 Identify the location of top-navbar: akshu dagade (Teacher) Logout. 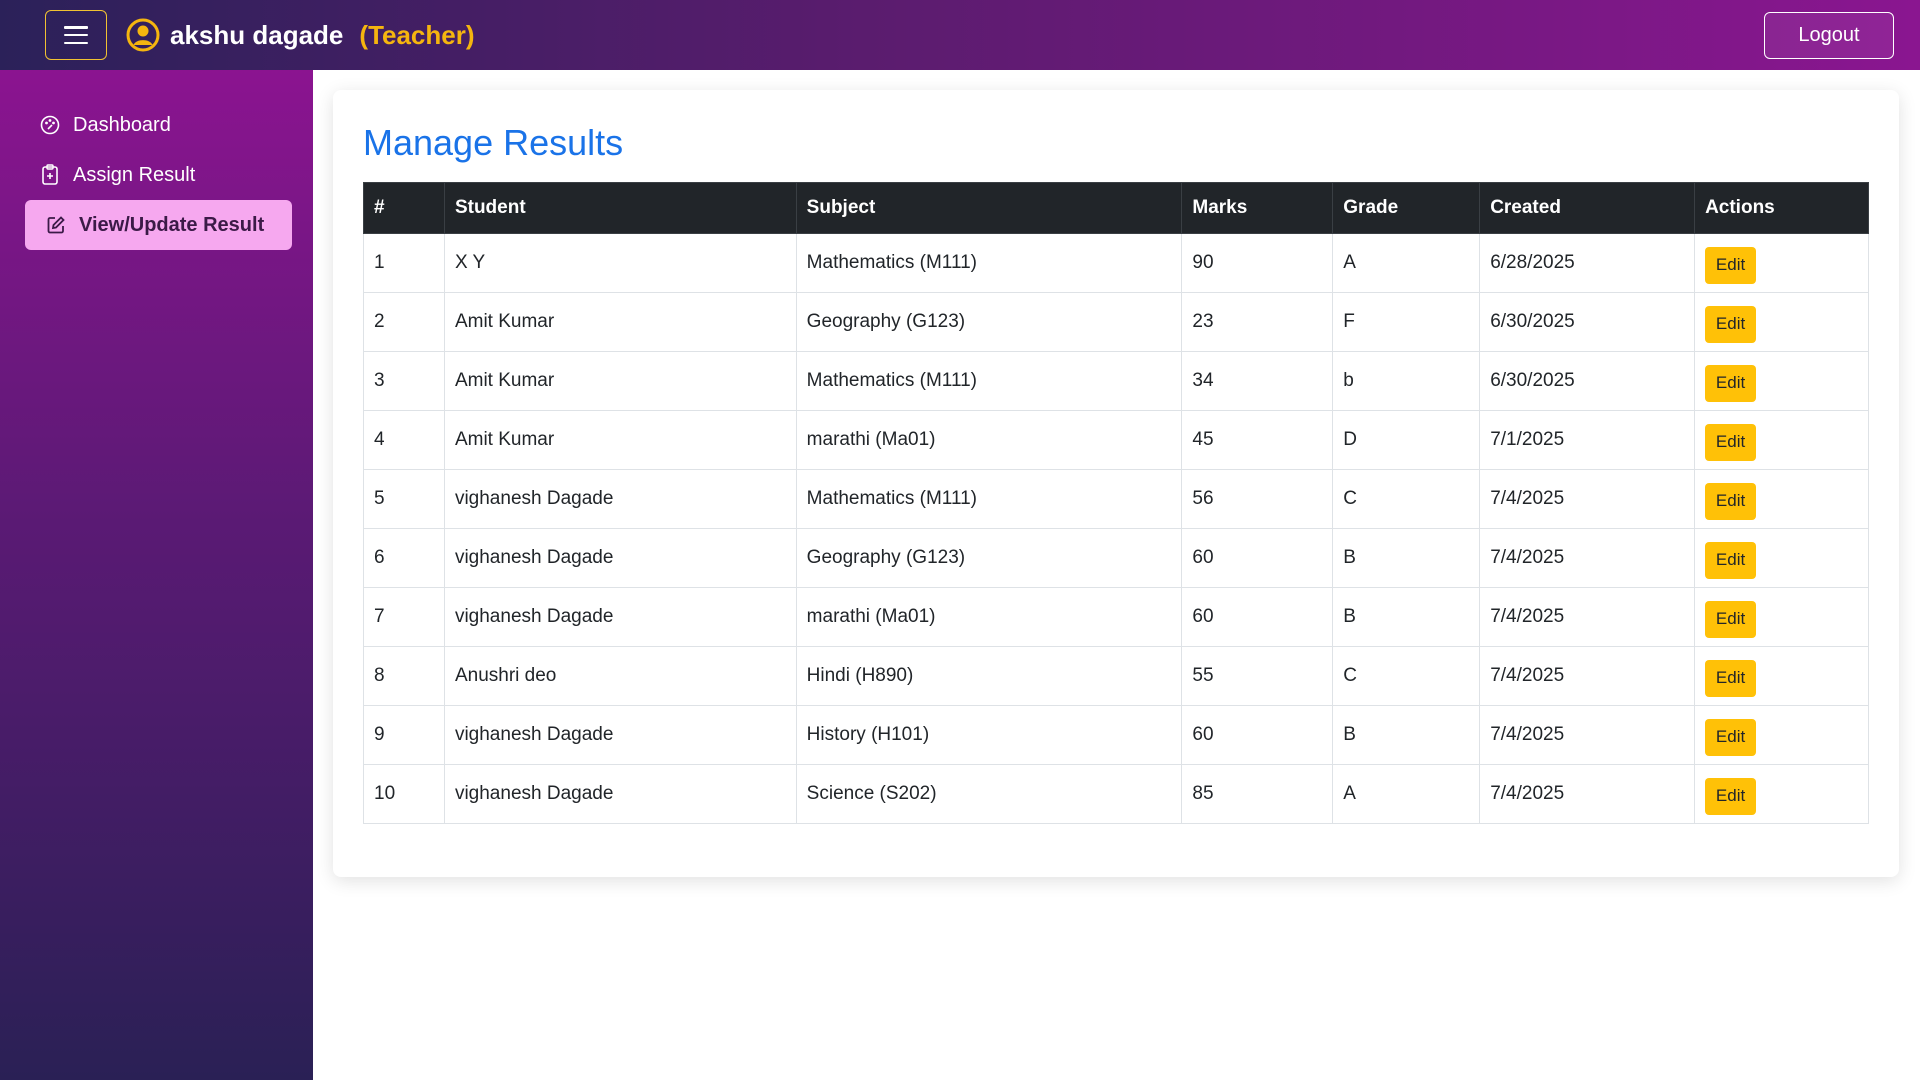
(960, 35).